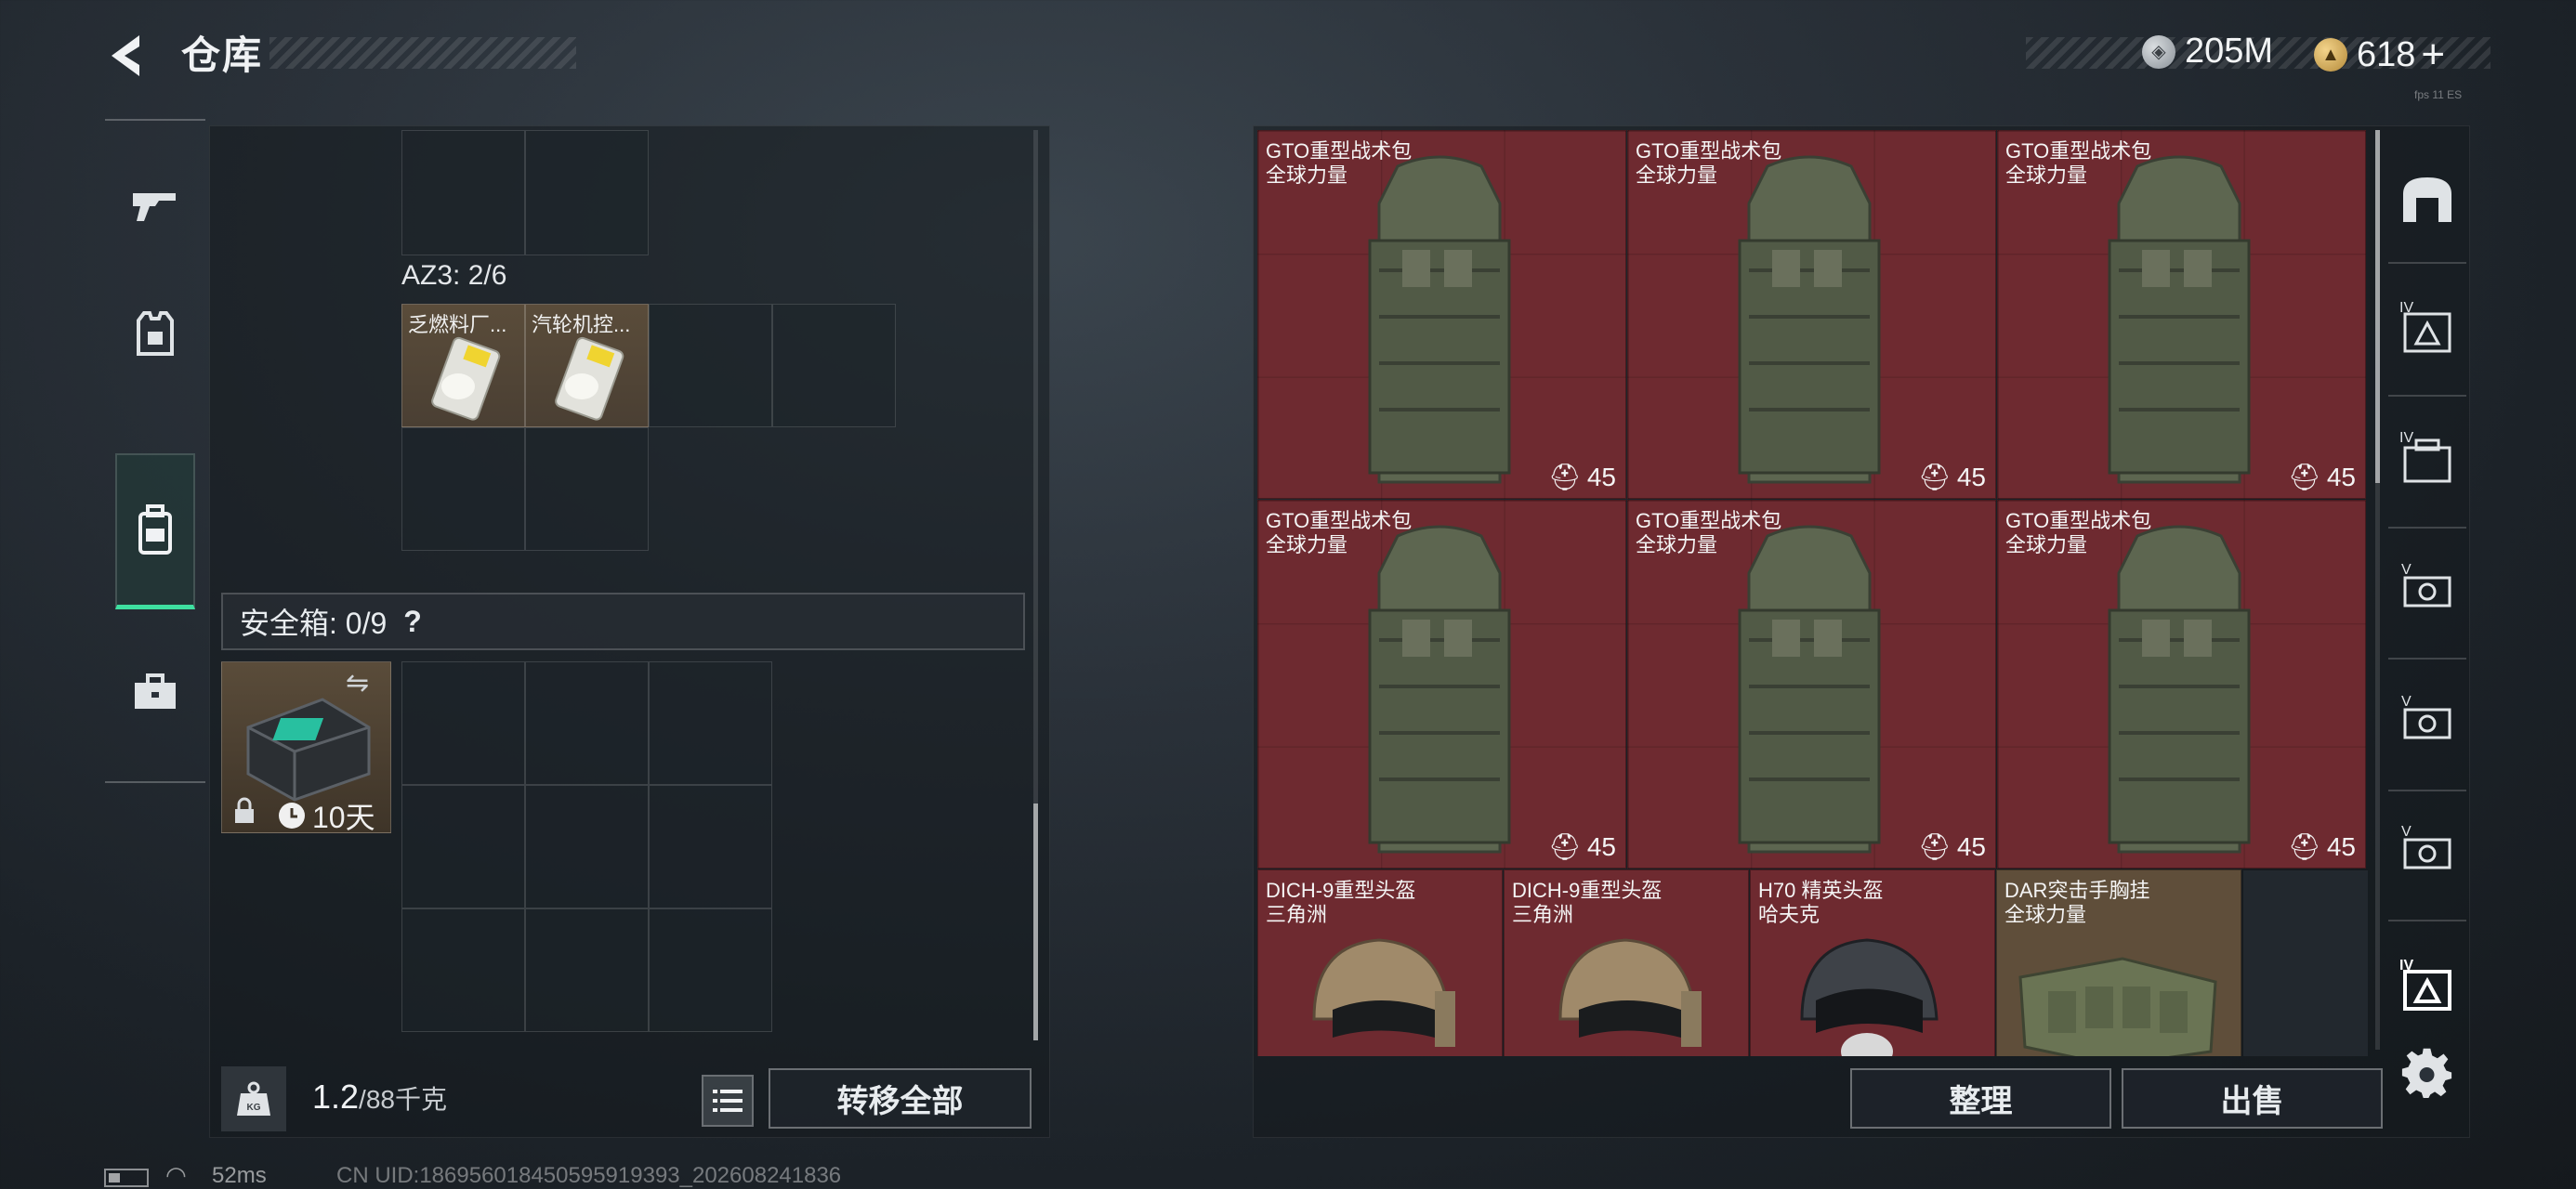 This screenshot has width=2576, height=1189. I want to click on category-backpack, so click(155, 531).